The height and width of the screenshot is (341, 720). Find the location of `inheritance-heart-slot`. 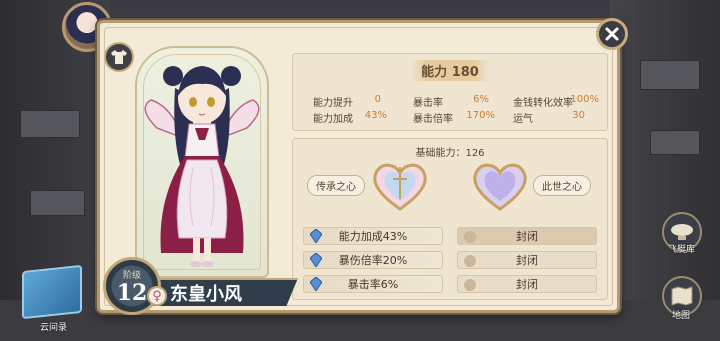

inheritance-heart-slot is located at coordinates (400, 186).